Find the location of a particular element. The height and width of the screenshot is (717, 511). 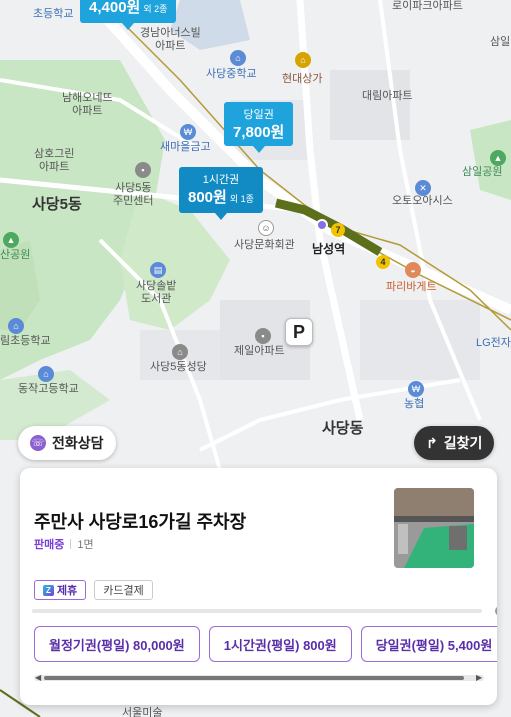

map-label-samil: 삼일 is located at coordinates (500, 42).